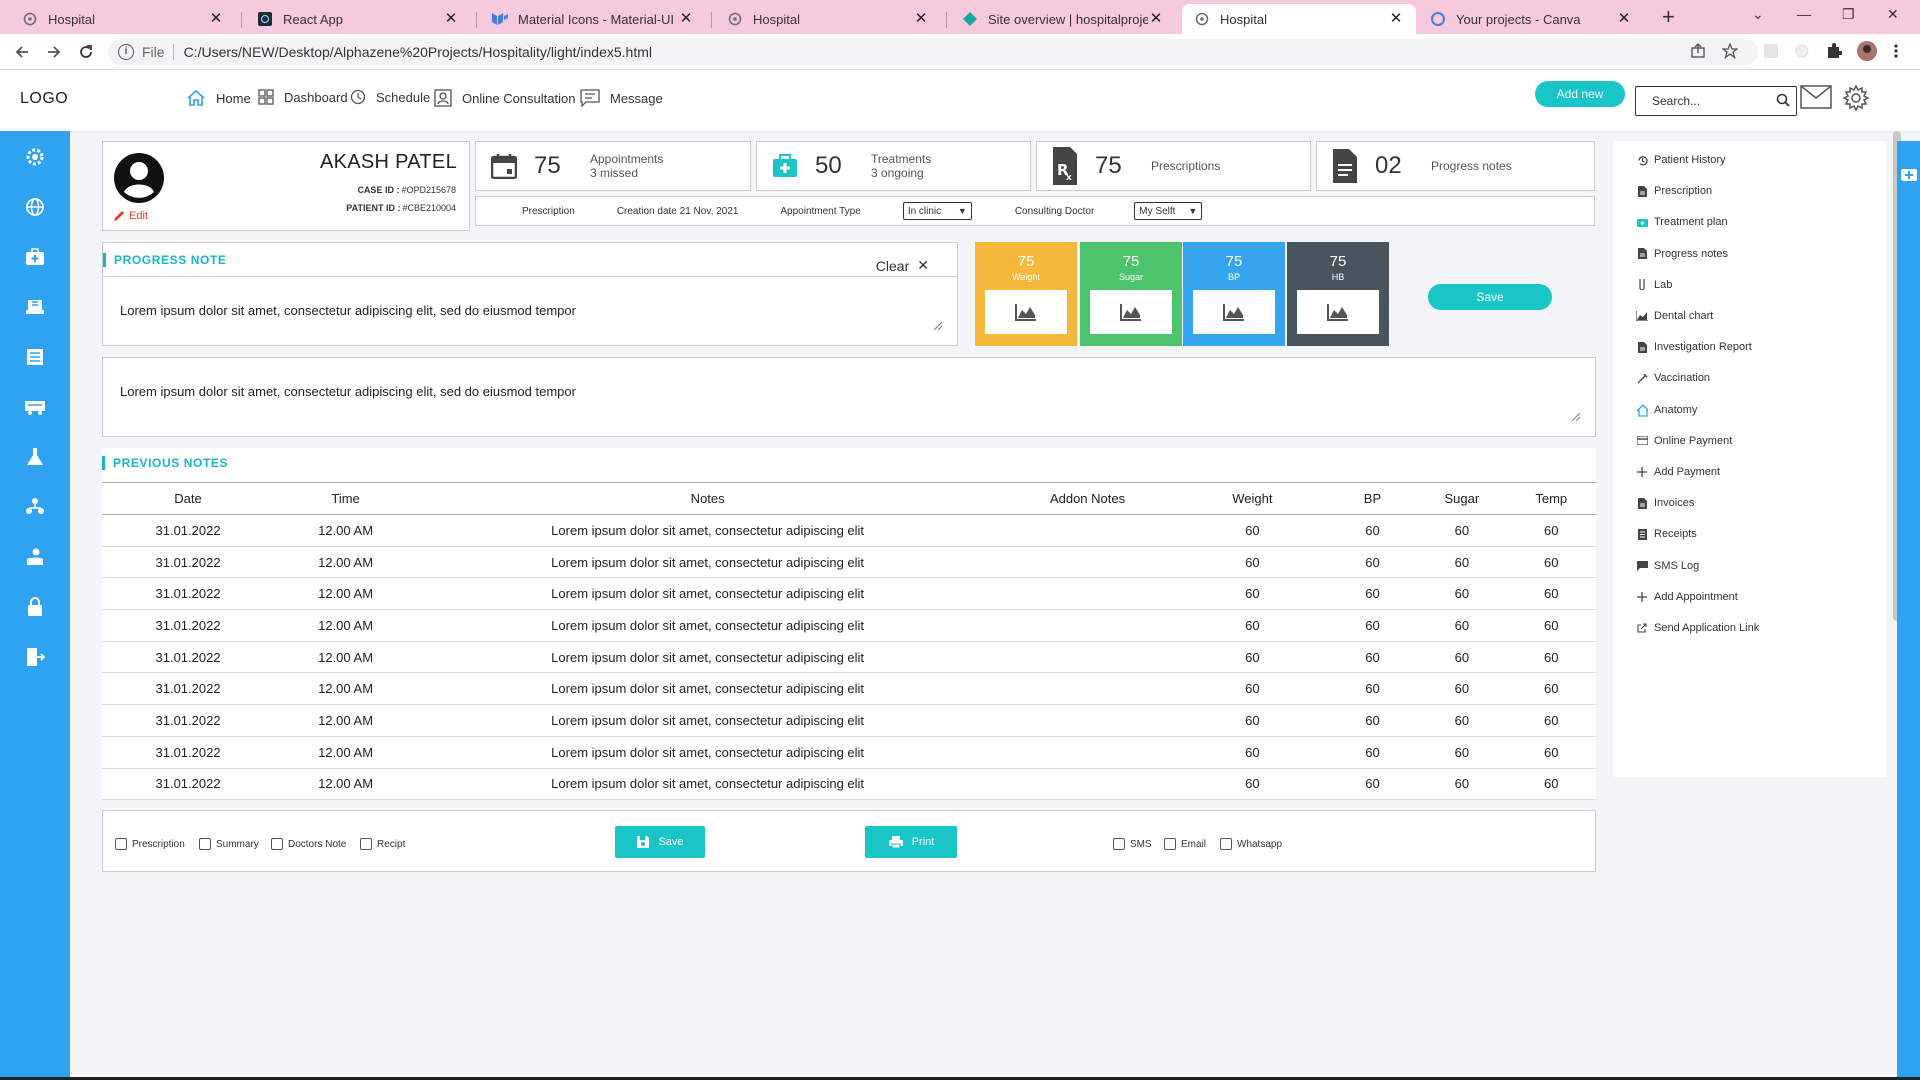 The height and width of the screenshot is (1080, 1920). I want to click on vital-card-sugar: 75 Sugar, so click(1131, 294).